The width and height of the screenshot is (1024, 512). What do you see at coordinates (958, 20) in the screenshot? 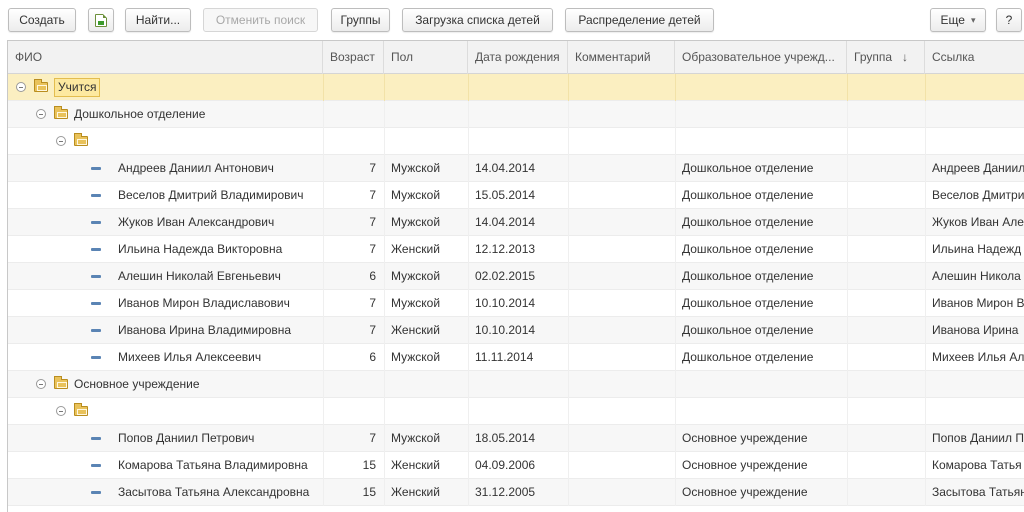
I see `more-button: Еще ▾` at bounding box center [958, 20].